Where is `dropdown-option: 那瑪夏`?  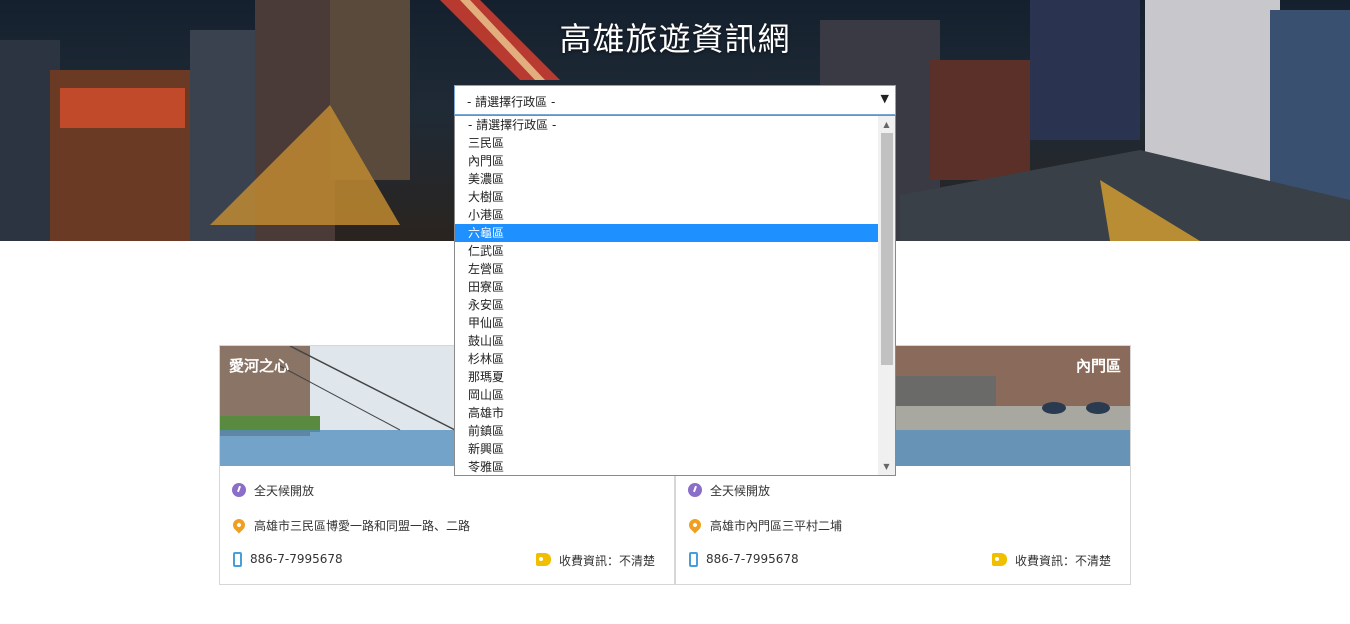
dropdown-option: 那瑪夏 is located at coordinates (667, 377).